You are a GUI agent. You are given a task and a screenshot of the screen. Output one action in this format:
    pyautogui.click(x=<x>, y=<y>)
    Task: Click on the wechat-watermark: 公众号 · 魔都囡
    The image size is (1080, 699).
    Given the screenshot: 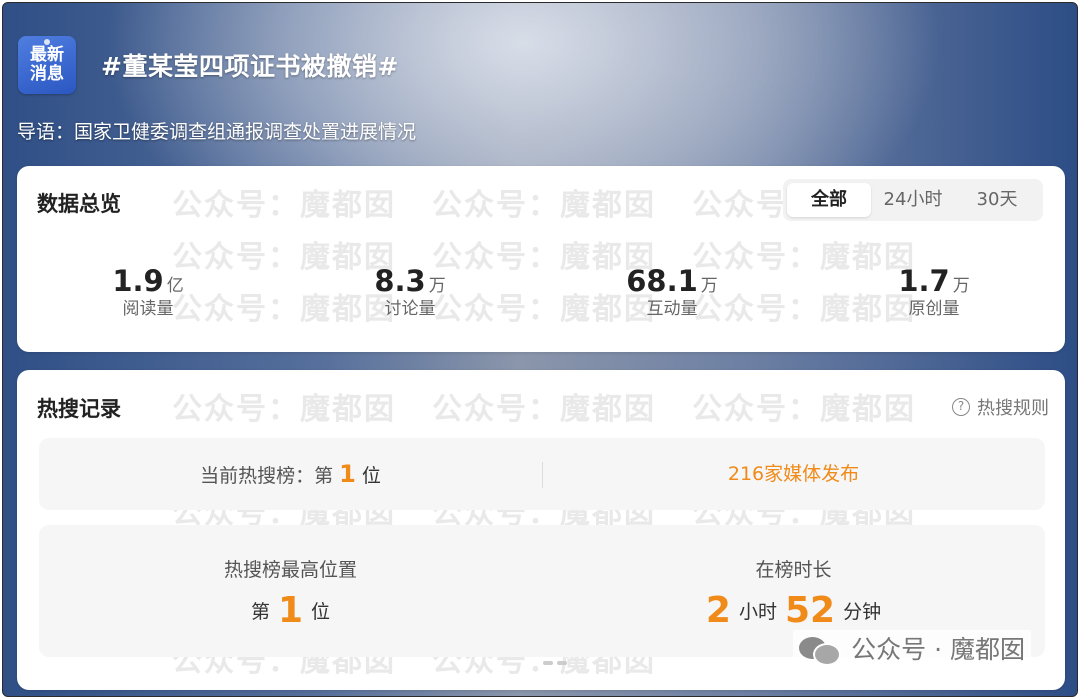 What is the action you would take?
    pyautogui.click(x=912, y=648)
    